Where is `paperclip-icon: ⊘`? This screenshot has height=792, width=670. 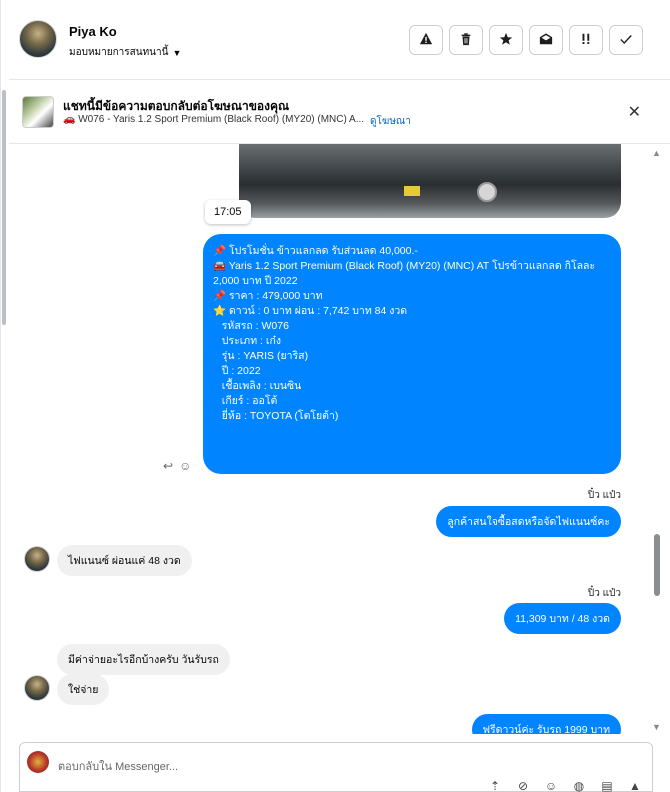 paperclip-icon: ⊘ is located at coordinates (523, 785).